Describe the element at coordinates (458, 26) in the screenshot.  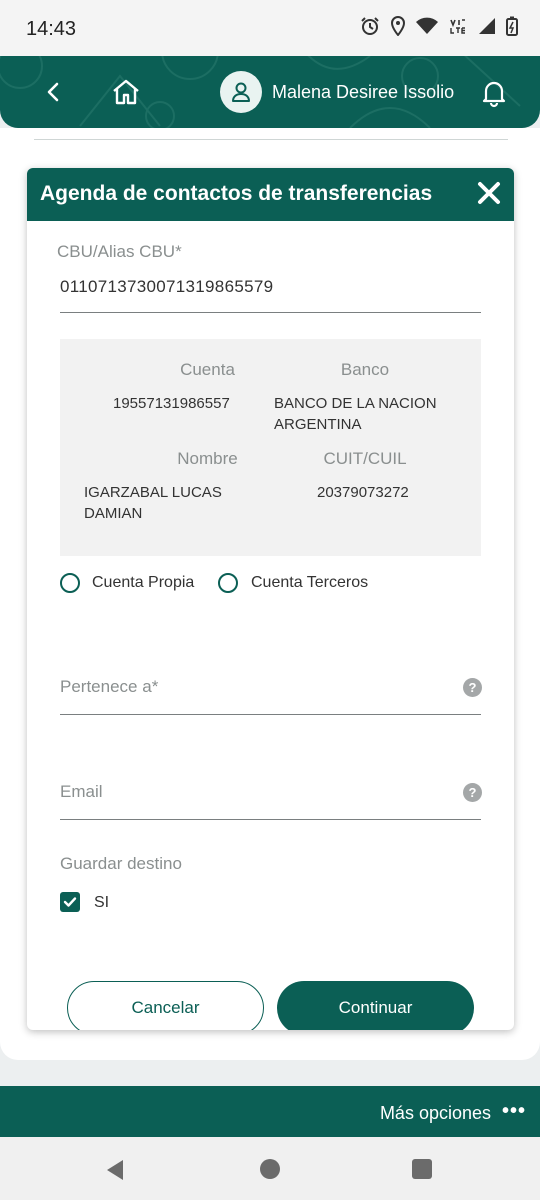
I see `volte-icon` at that location.